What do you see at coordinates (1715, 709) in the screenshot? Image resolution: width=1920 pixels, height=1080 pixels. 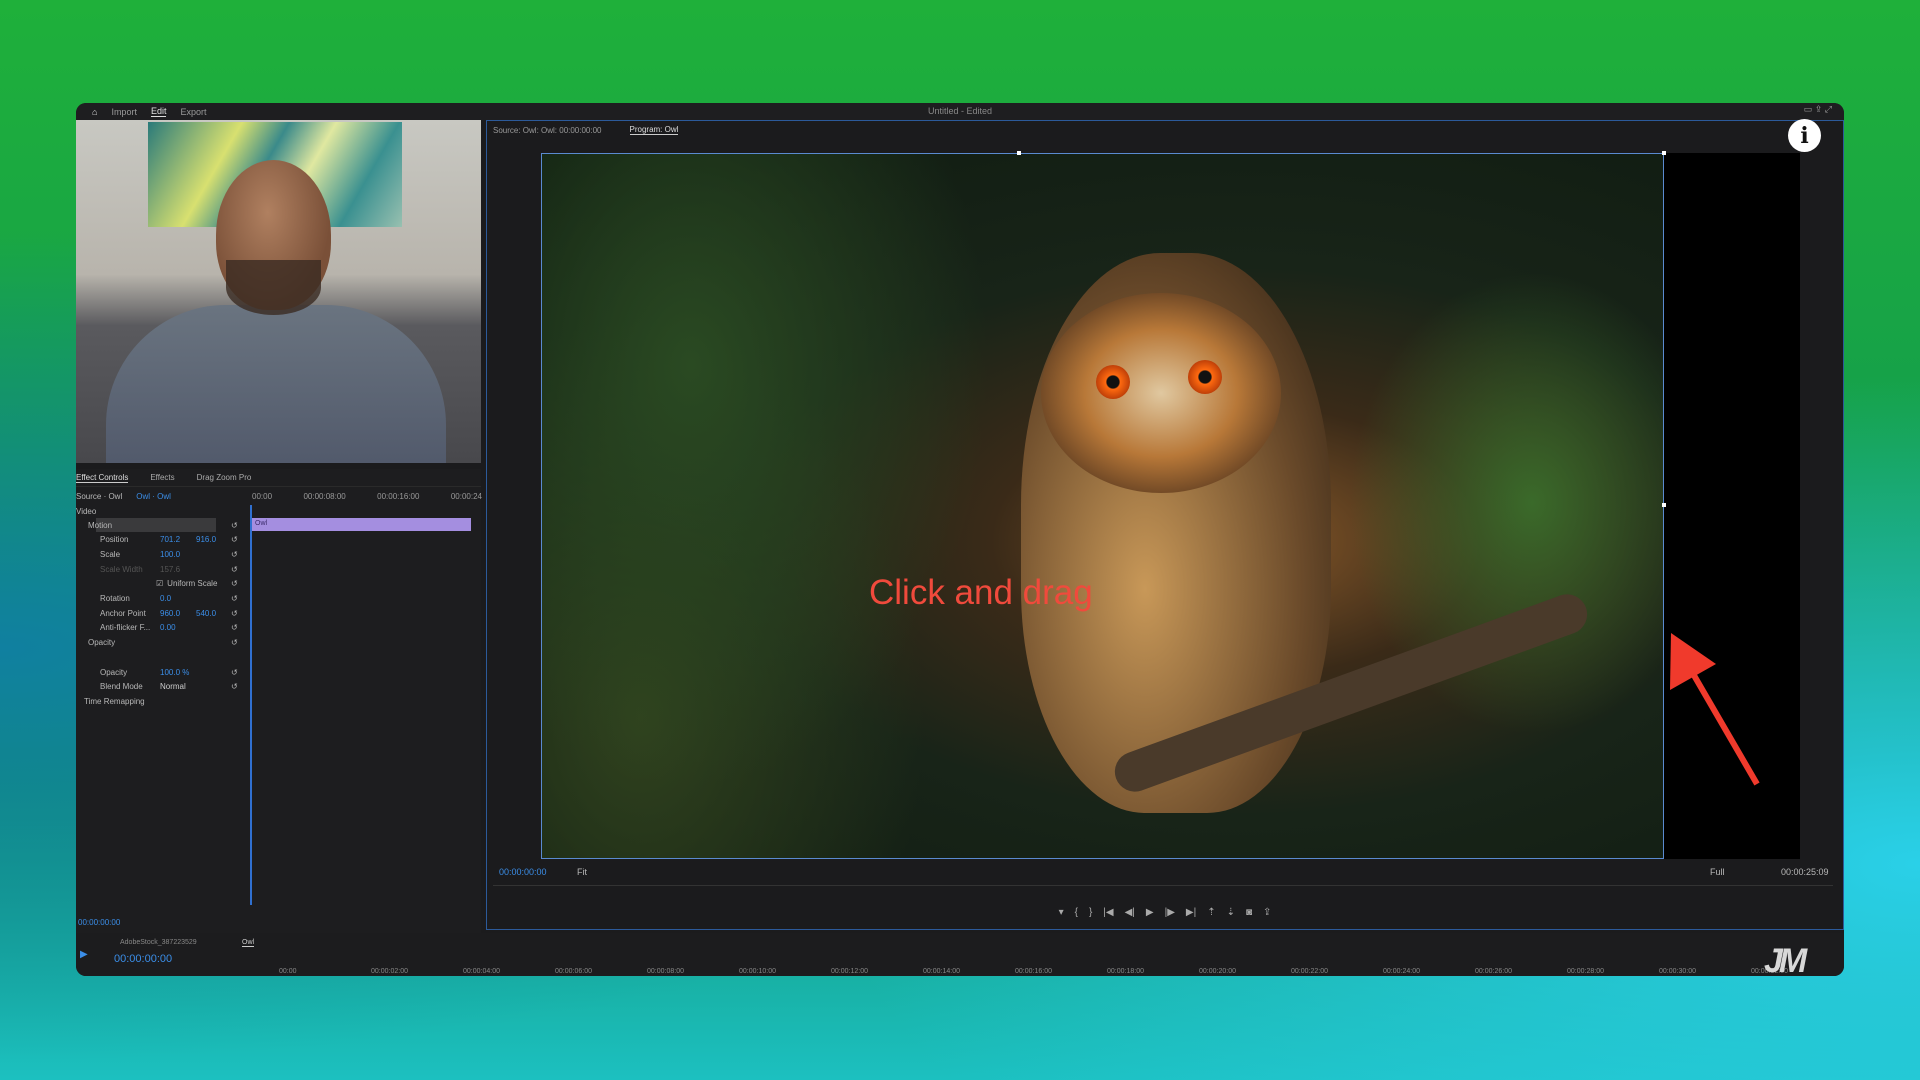 I see `red-arrow-annotation` at bounding box center [1715, 709].